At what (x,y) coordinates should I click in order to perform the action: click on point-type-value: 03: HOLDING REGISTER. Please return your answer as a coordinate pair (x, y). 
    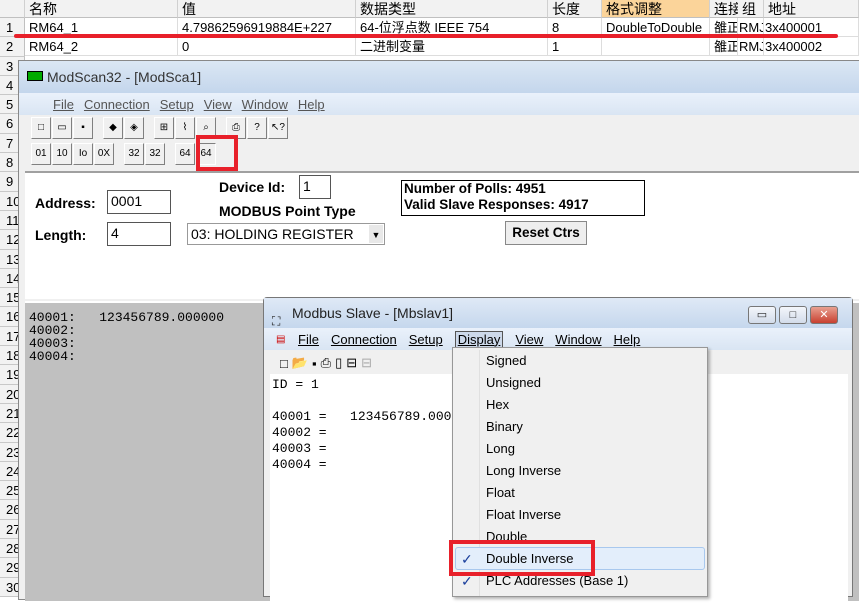
    Looking at the image, I should click on (272, 234).